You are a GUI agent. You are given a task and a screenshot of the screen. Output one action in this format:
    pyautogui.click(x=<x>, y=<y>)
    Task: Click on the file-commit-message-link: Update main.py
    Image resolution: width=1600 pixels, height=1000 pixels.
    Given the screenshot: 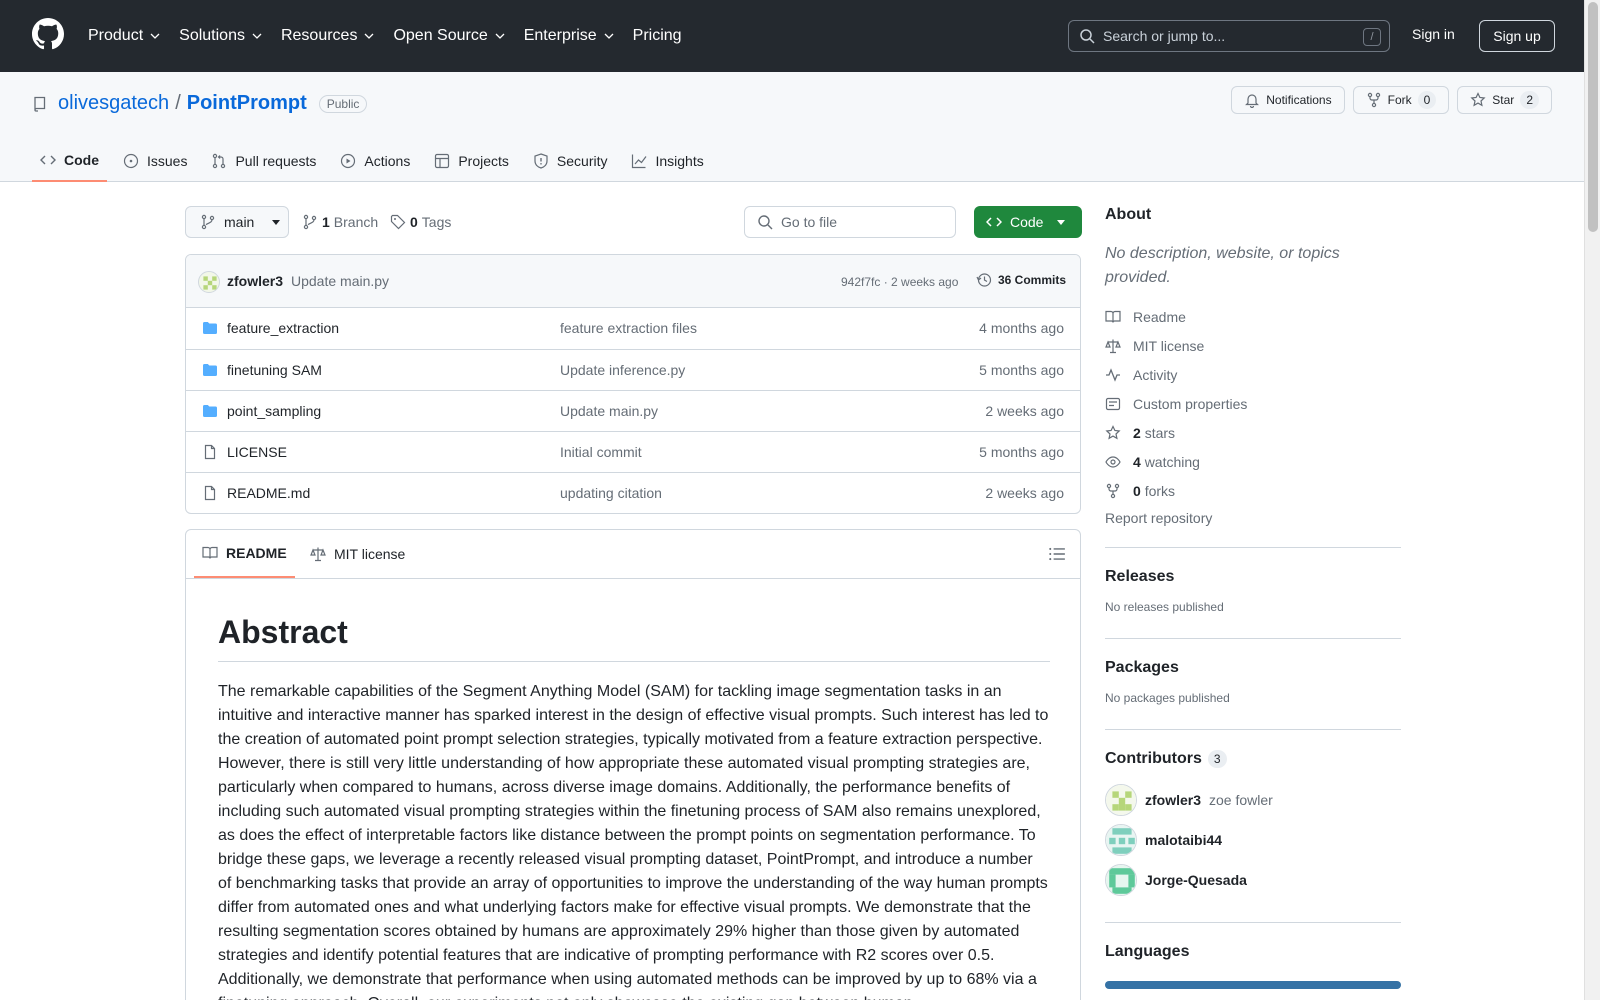 What is the action you would take?
    pyautogui.click(x=609, y=411)
    